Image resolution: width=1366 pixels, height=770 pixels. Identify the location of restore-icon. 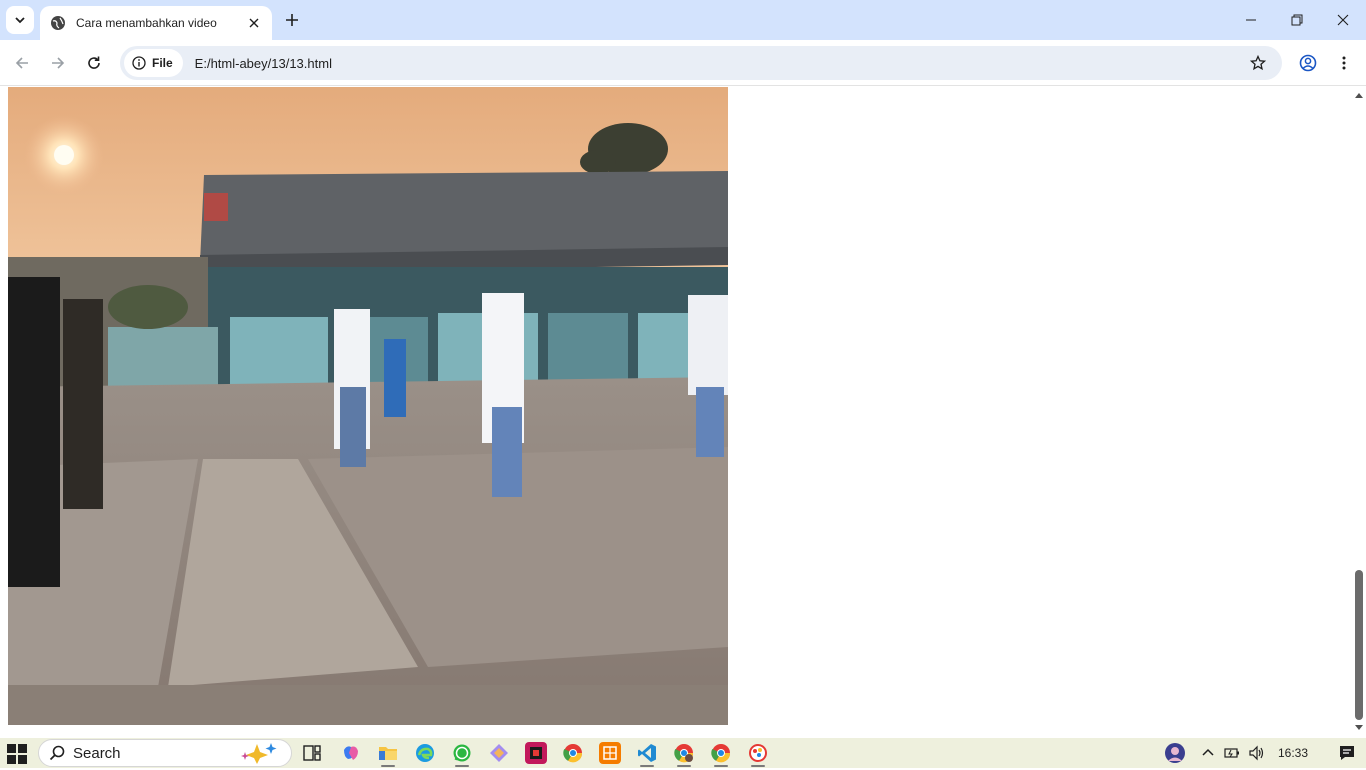
(1297, 20).